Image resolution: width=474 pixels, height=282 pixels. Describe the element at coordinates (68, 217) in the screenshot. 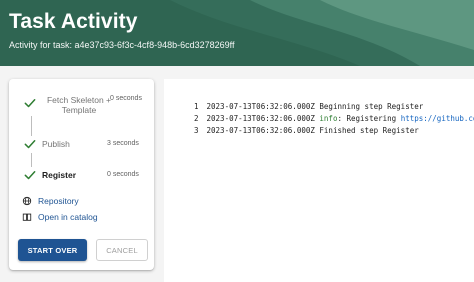

I see `open-in-catalog-label: Open in catalog` at that location.